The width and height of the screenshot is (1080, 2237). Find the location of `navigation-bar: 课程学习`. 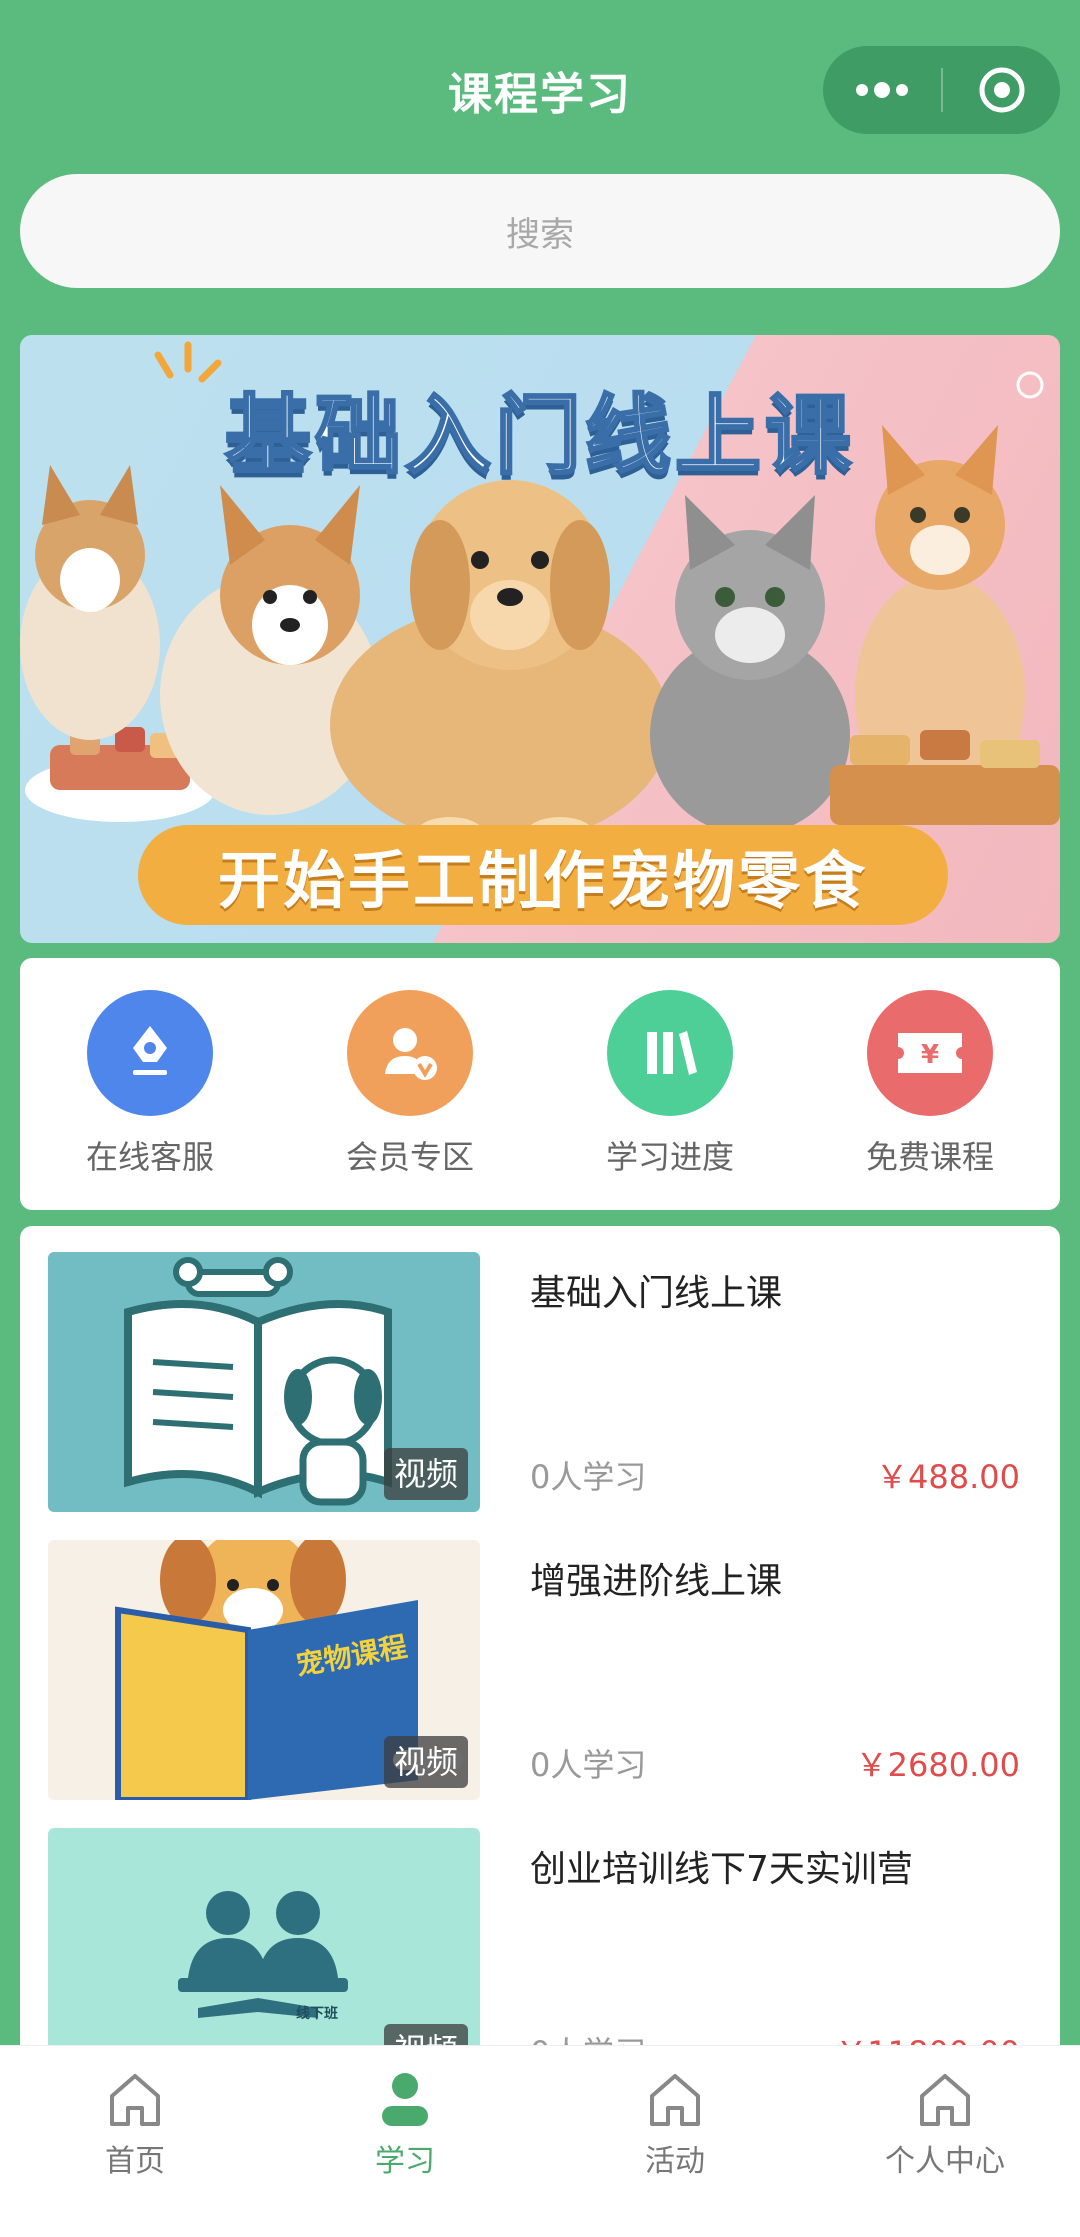

navigation-bar: 课程学习 is located at coordinates (540, 85).